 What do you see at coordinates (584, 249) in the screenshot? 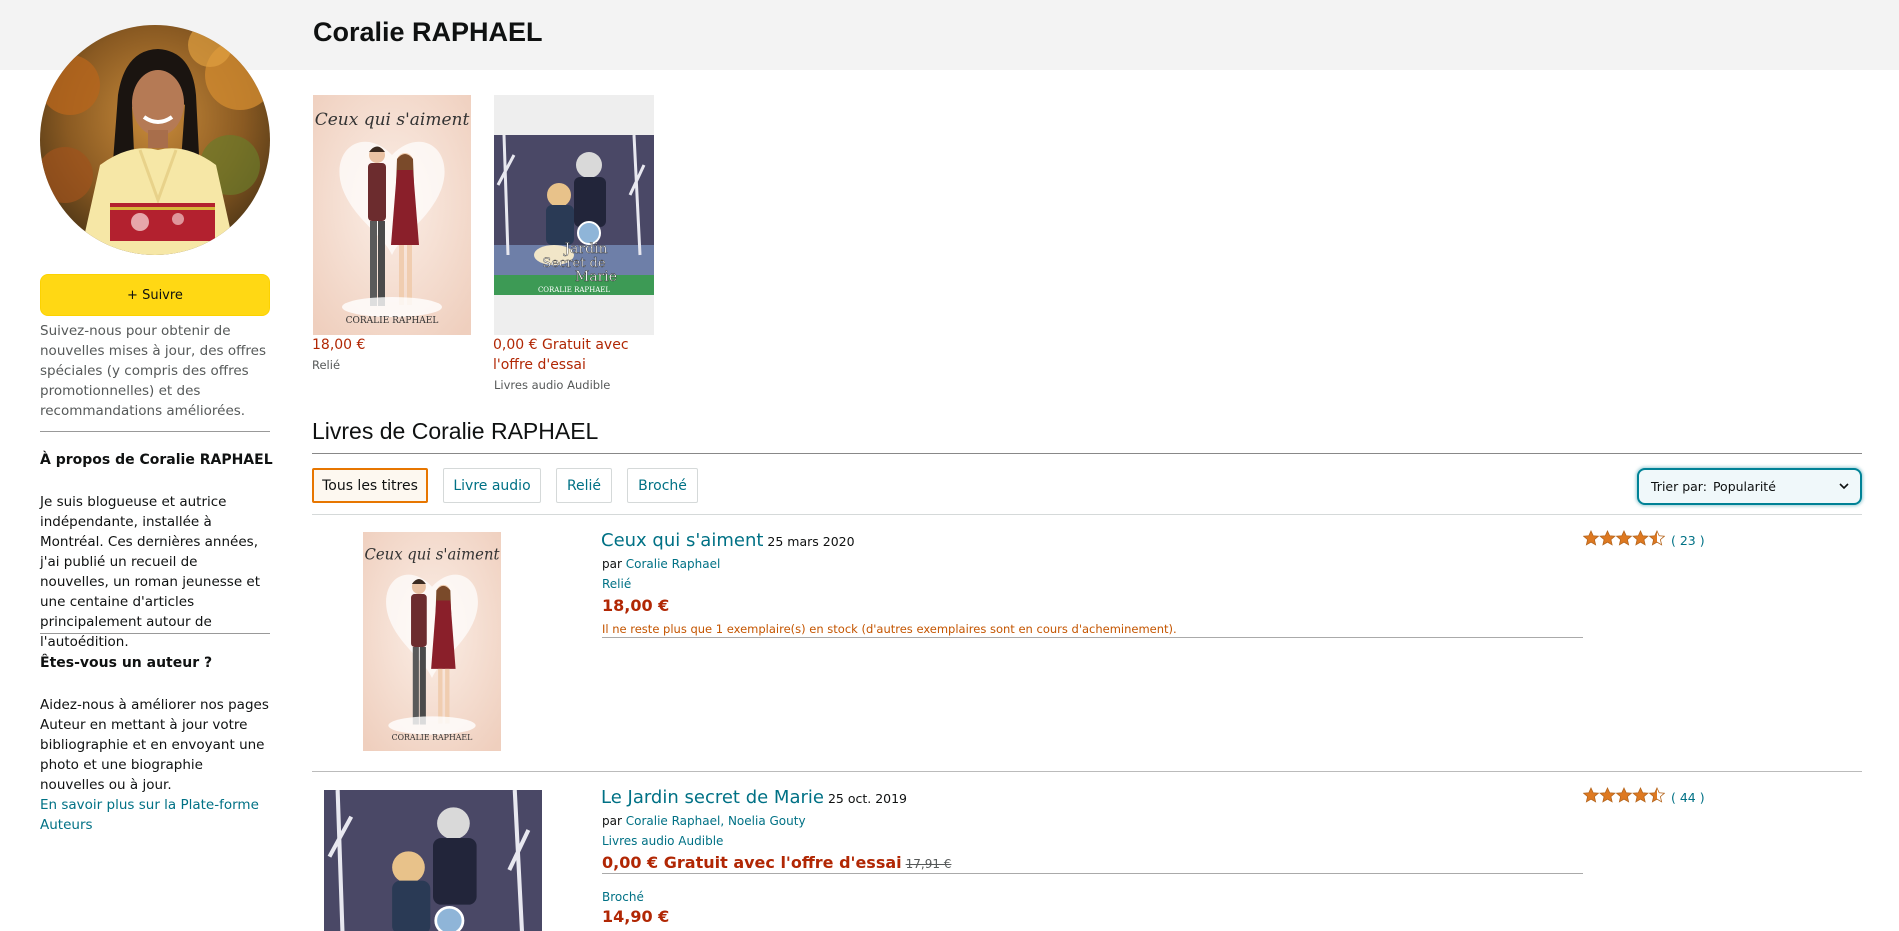
I see `cover-title-line1: Jardin` at bounding box center [584, 249].